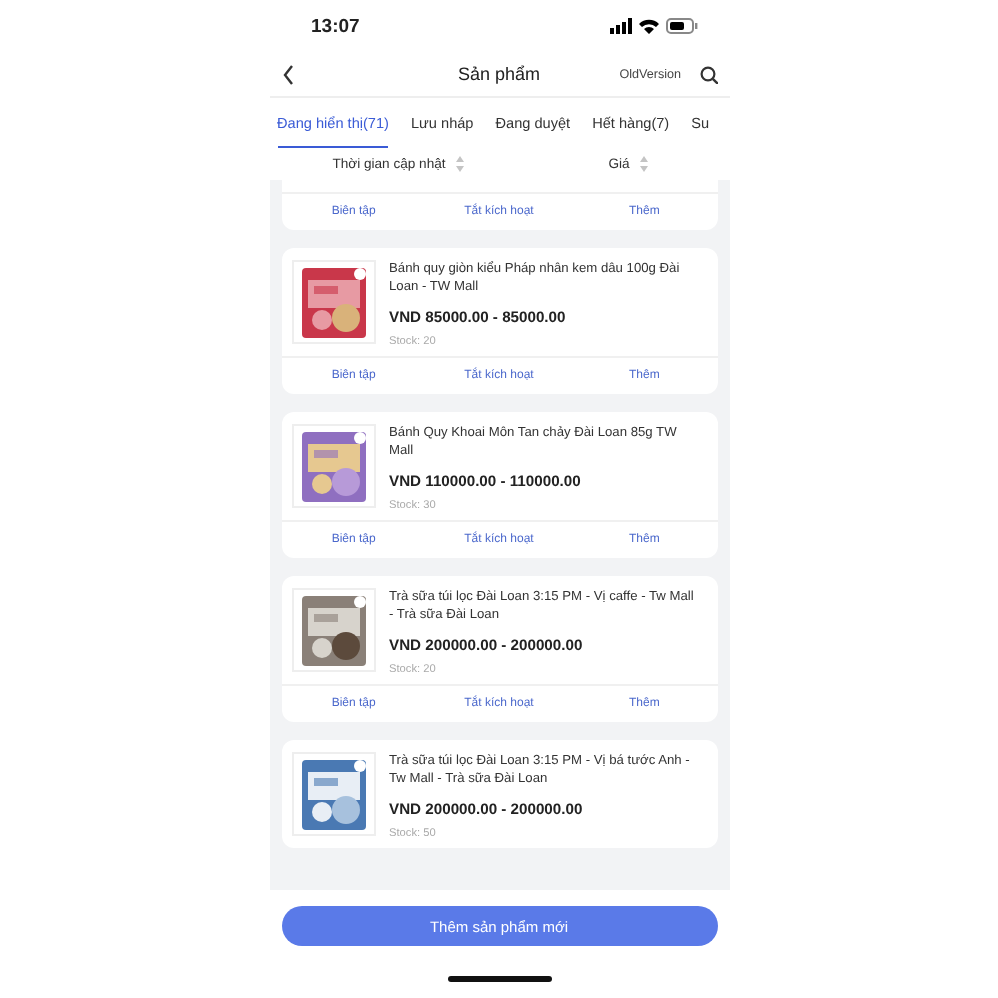 This screenshot has height=998, width=998. What do you see at coordinates (648, 26) in the screenshot?
I see `wifi-icon` at bounding box center [648, 26].